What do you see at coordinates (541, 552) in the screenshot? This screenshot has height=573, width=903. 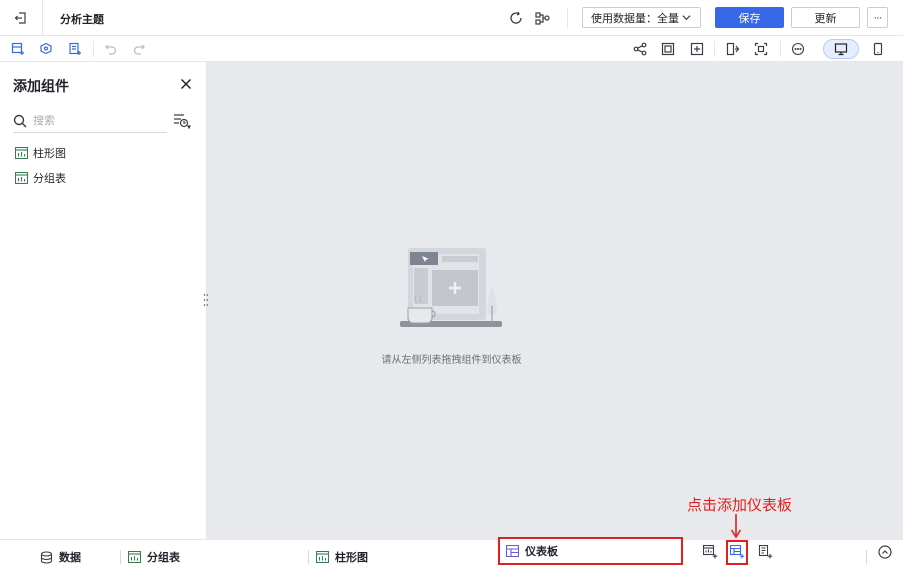 I see `tab-label: 仪表板` at bounding box center [541, 552].